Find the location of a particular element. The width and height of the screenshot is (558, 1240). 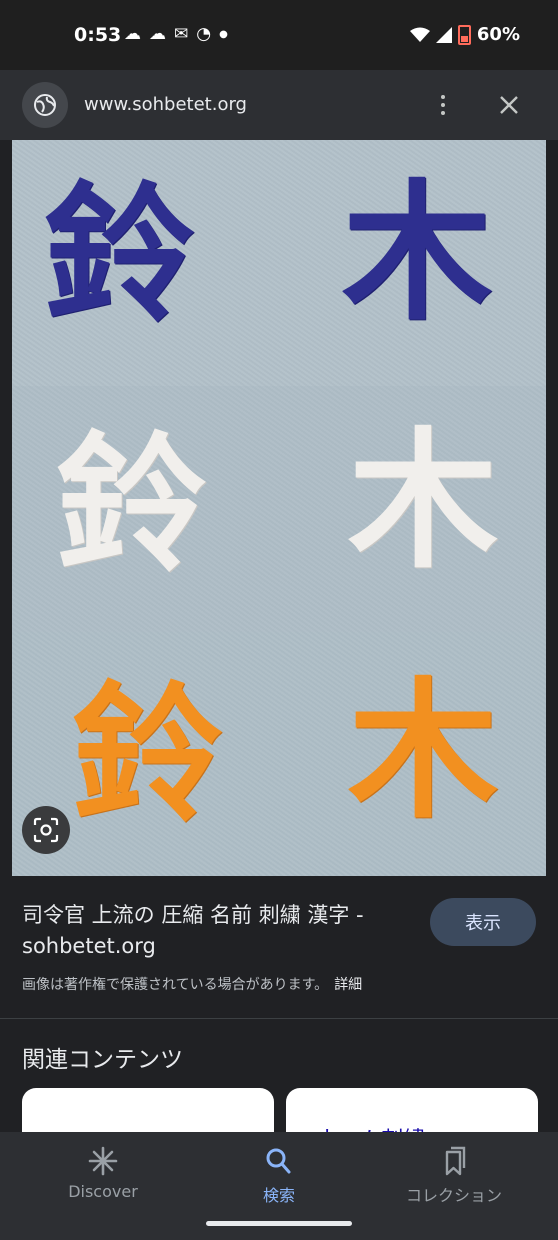

url-text: www.sohbetet.org is located at coordinates (165, 104).